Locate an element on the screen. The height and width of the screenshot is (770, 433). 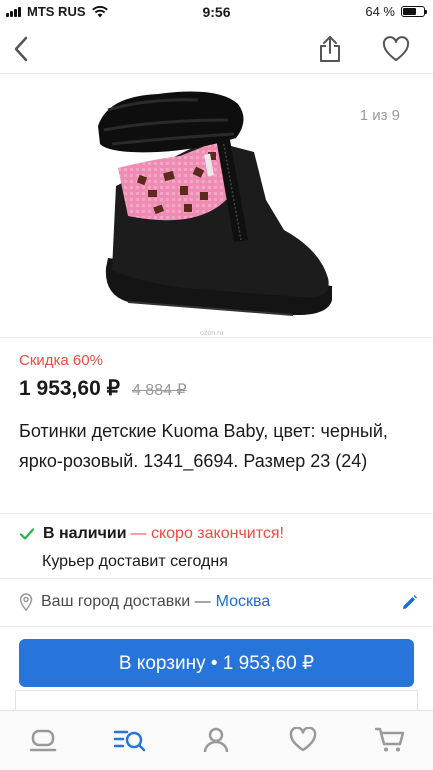
tab-bar is located at coordinates (216, 740).